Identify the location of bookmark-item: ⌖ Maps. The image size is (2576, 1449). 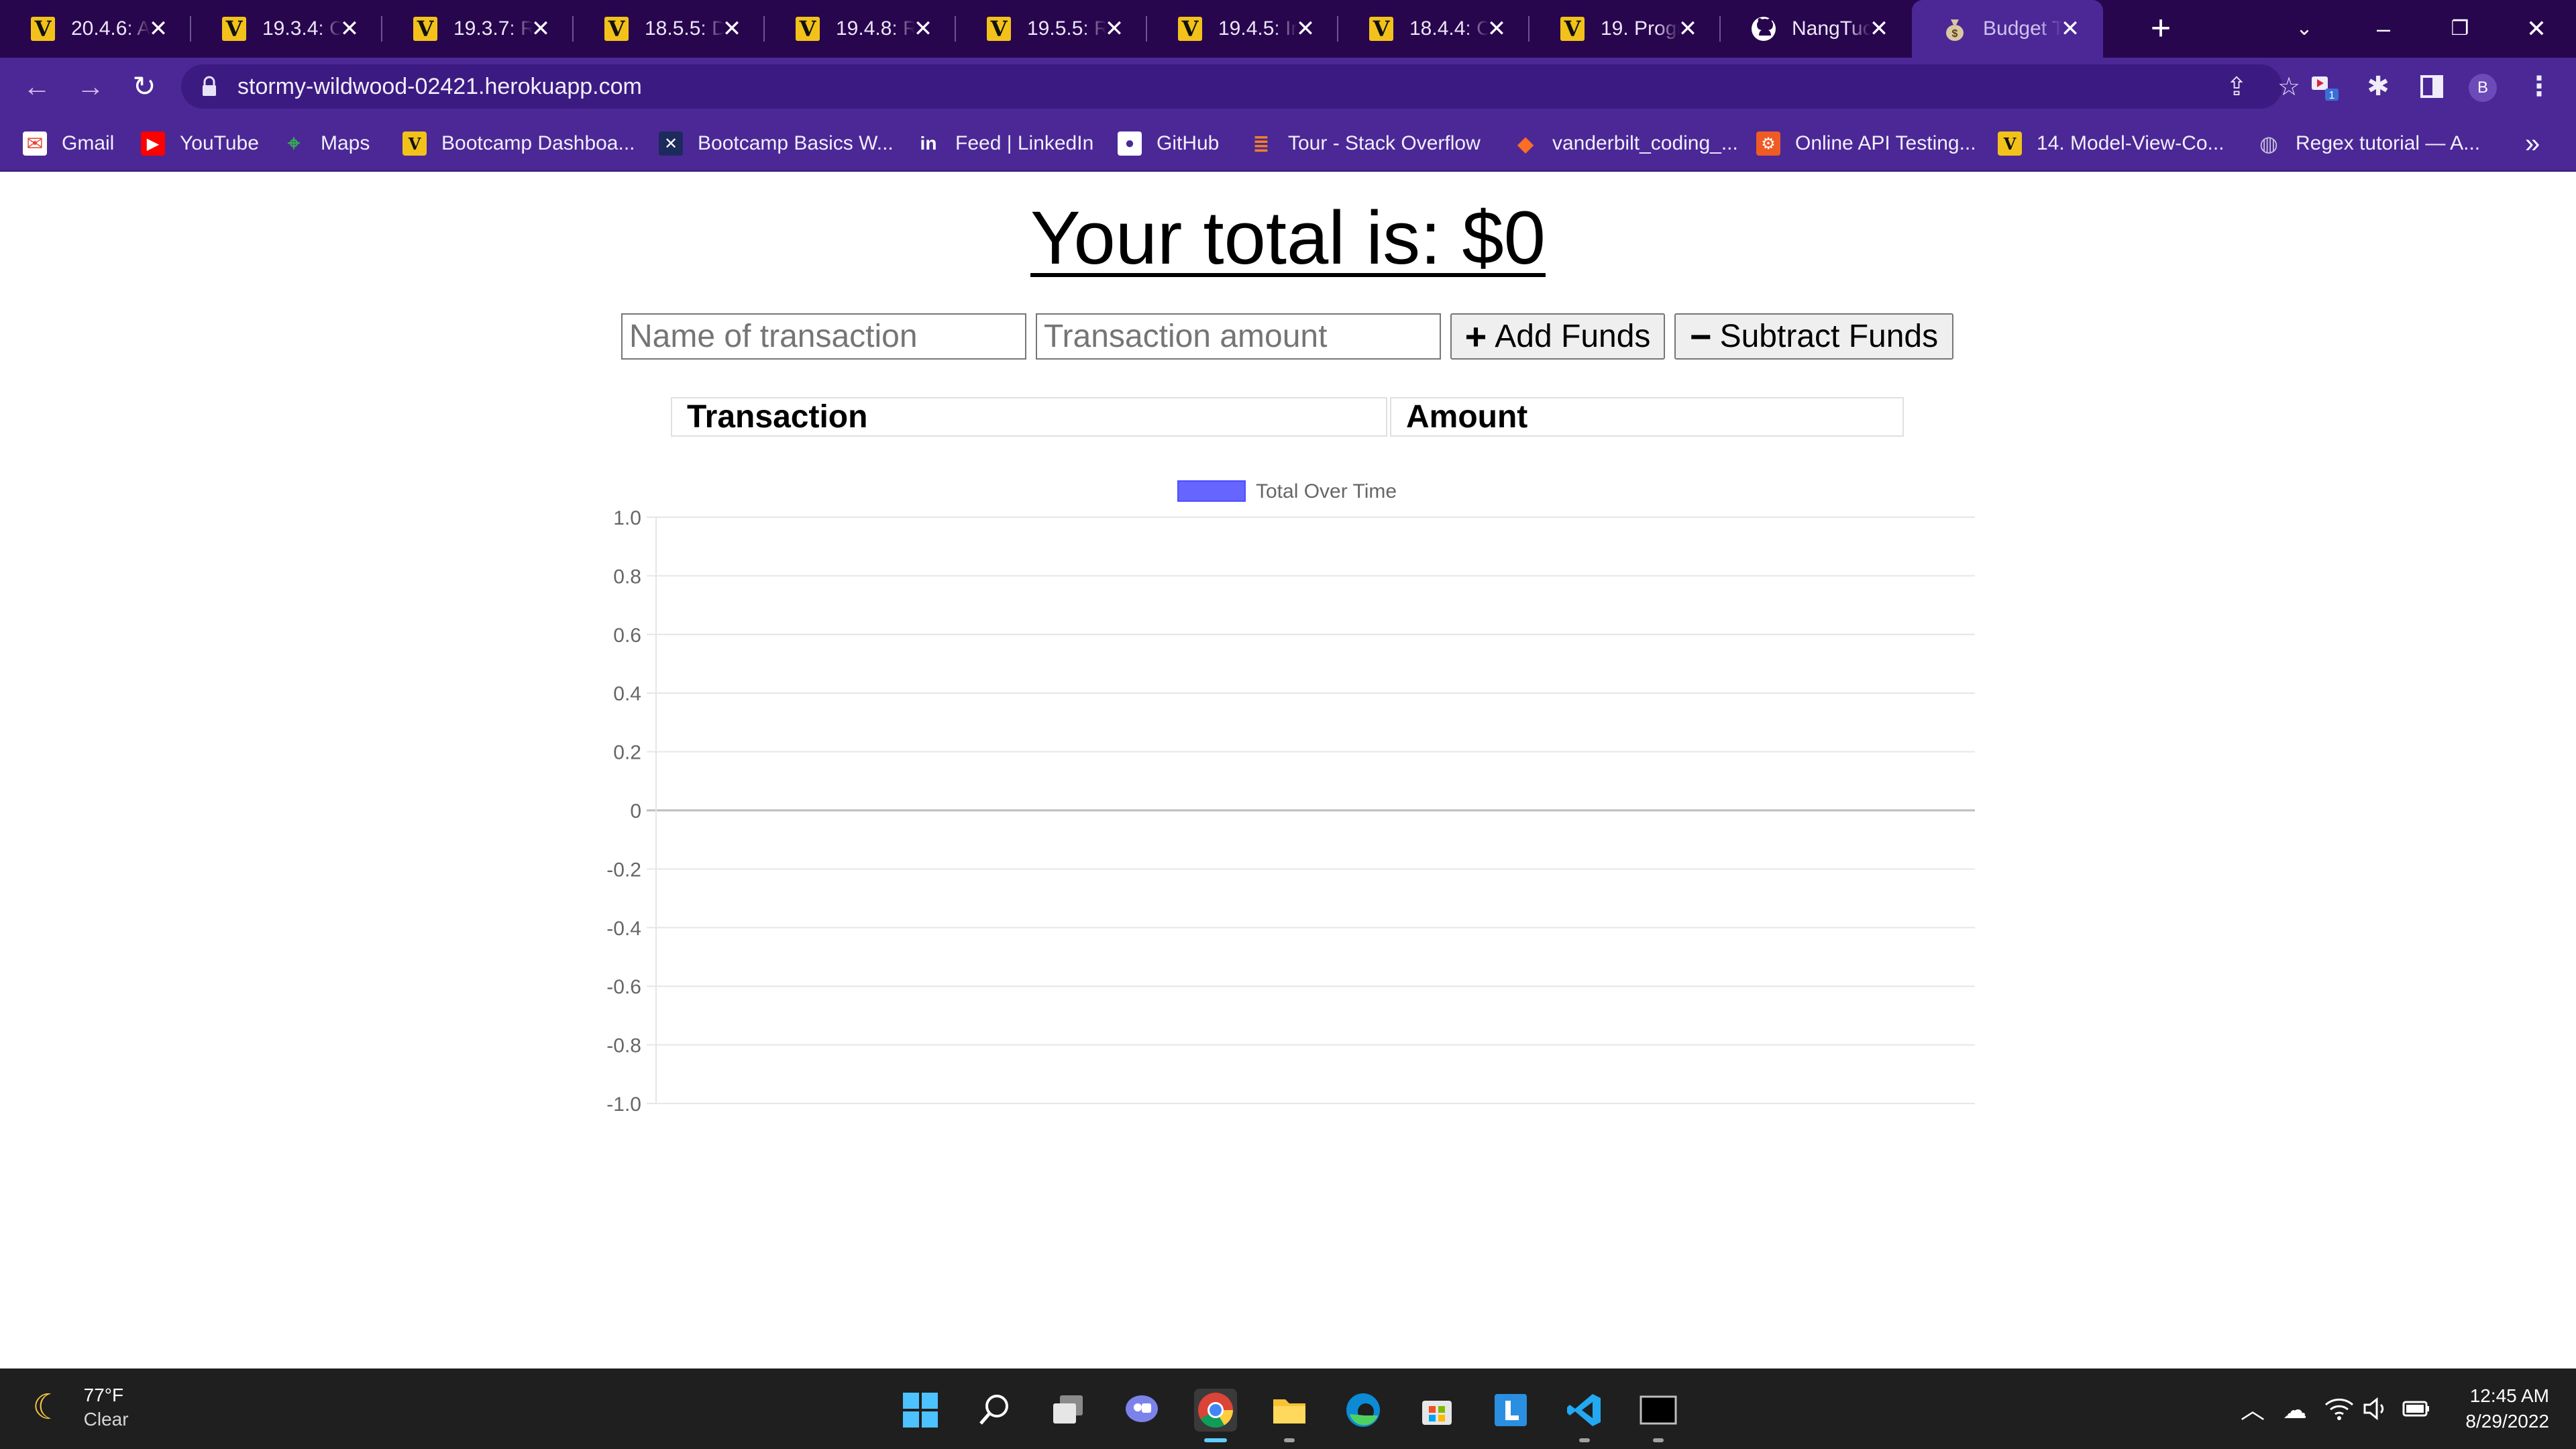
(326, 143).